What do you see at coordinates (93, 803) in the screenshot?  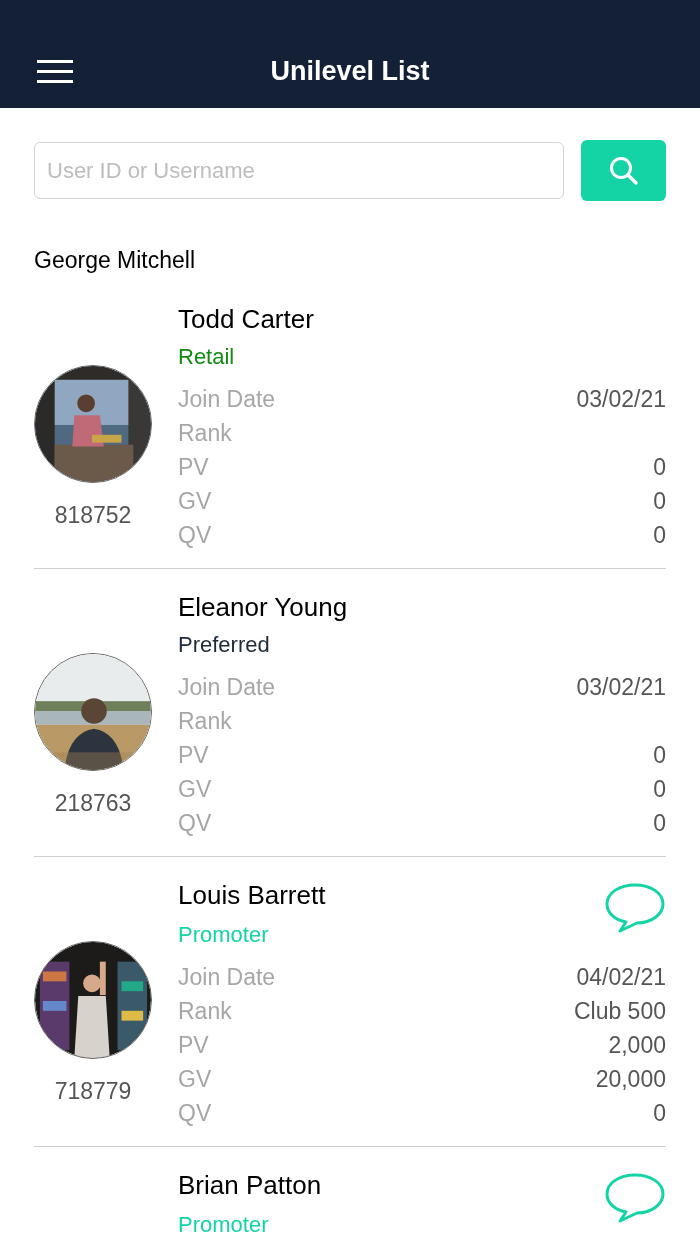 I see `member-id: 218763` at bounding box center [93, 803].